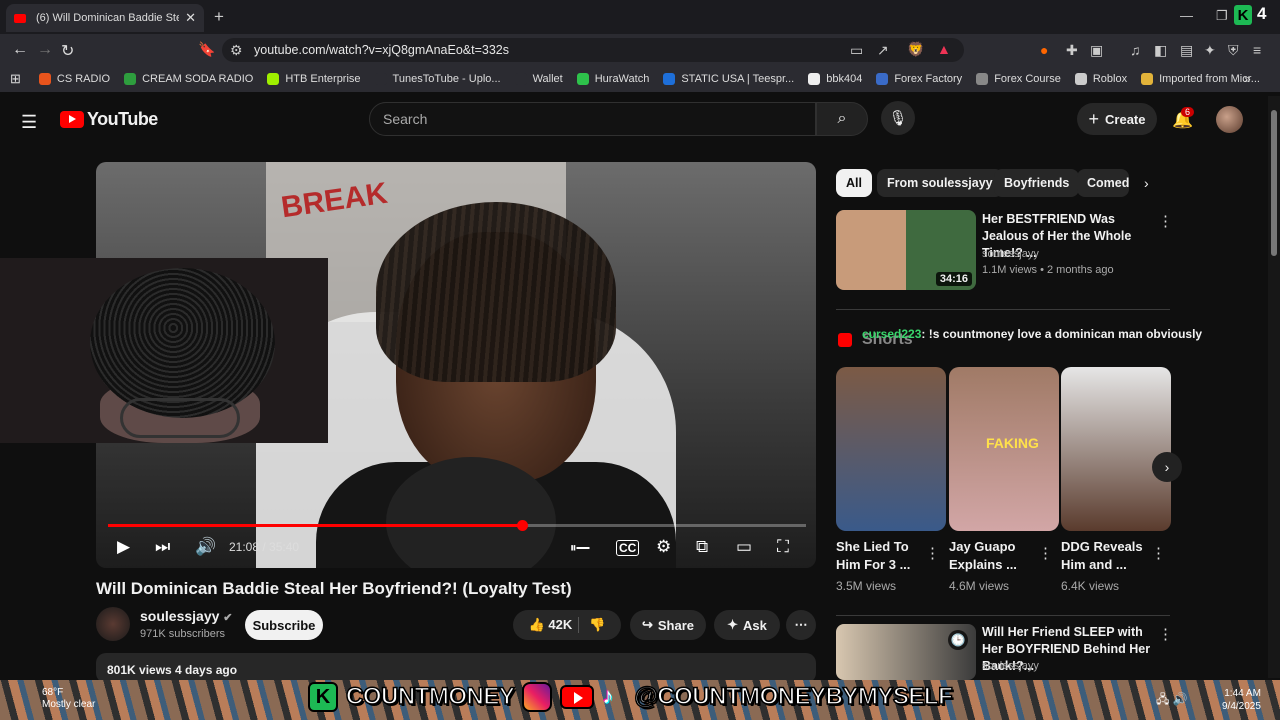 Image resolution: width=1280 pixels, height=720 pixels. I want to click on rewards-icon: ▲, so click(944, 49).